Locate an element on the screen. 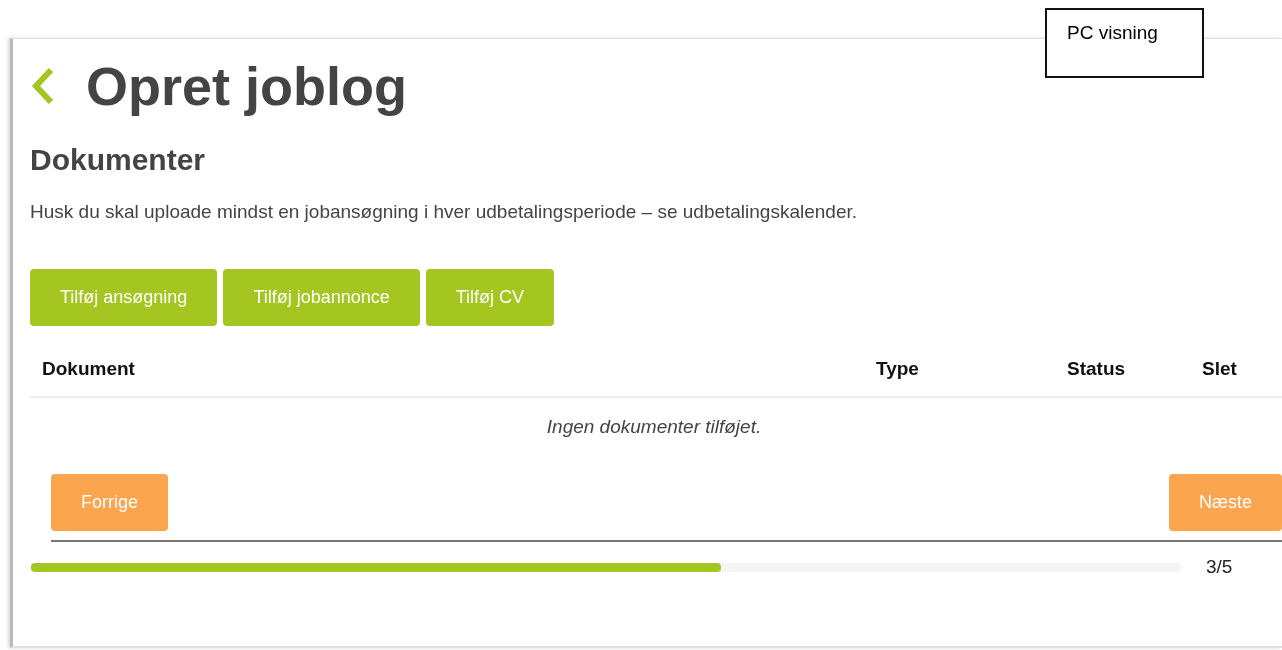  next-button: Næste is located at coordinates (1225, 502).